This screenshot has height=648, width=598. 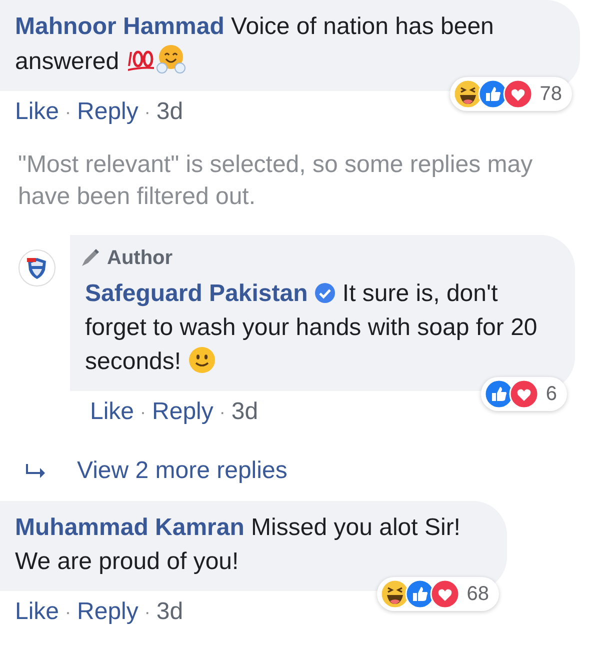 I want to click on reply-arrow-icon, so click(x=36, y=471).